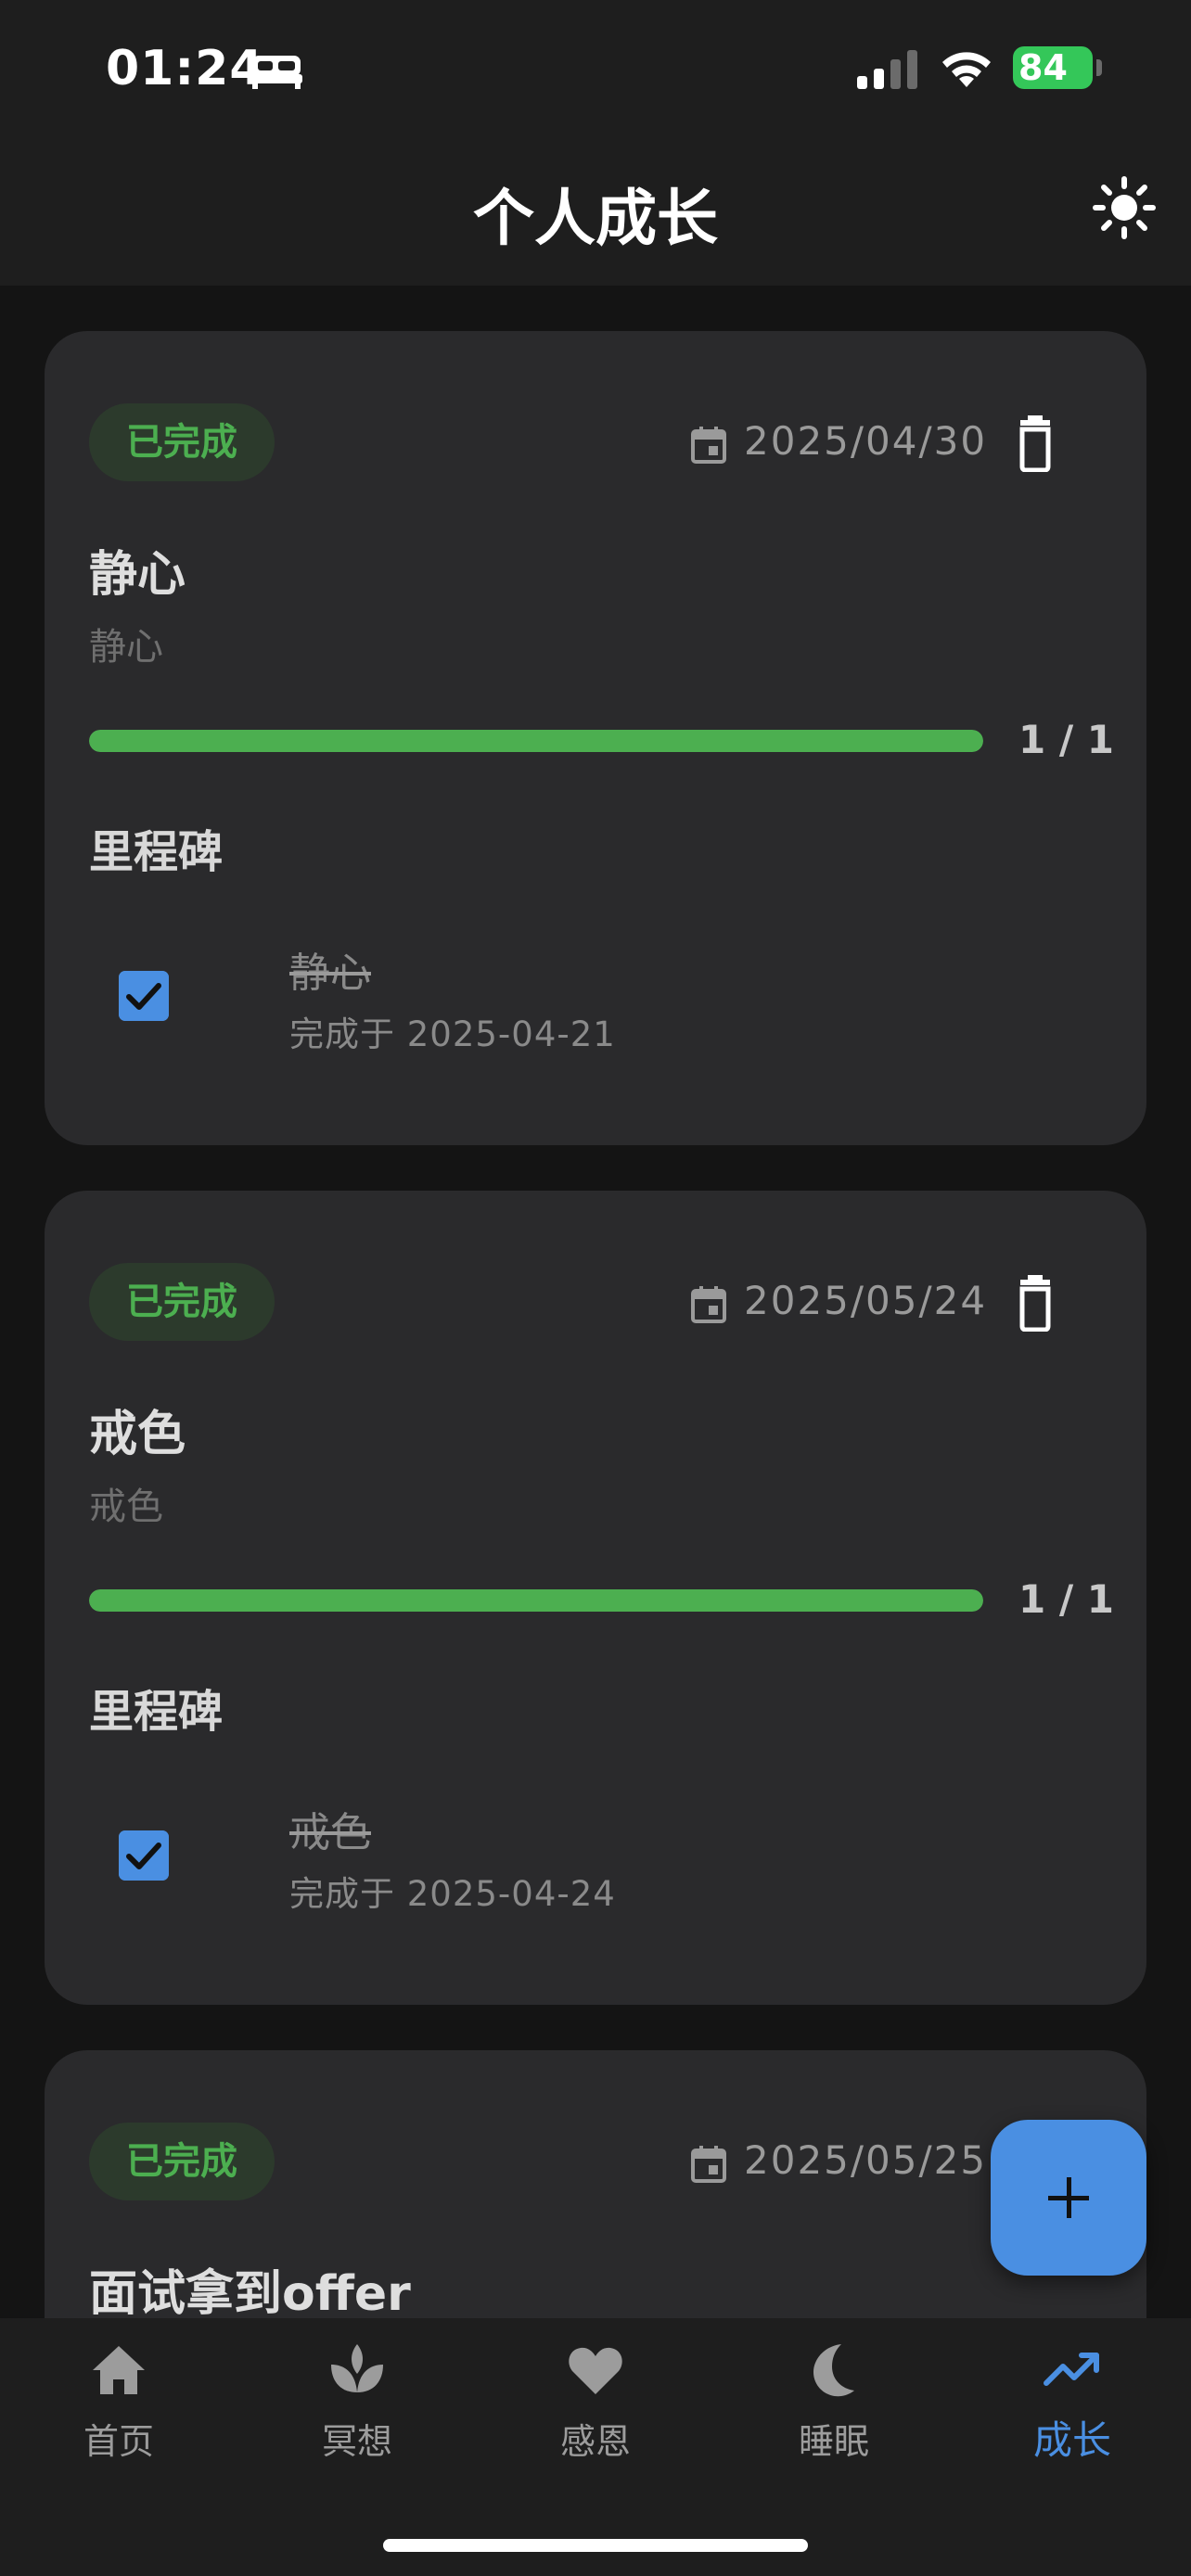 The height and width of the screenshot is (2576, 1191). Describe the element at coordinates (590, 995) in the screenshot. I see `milestone-item: 静心 完成于 2025-04-21` at that location.